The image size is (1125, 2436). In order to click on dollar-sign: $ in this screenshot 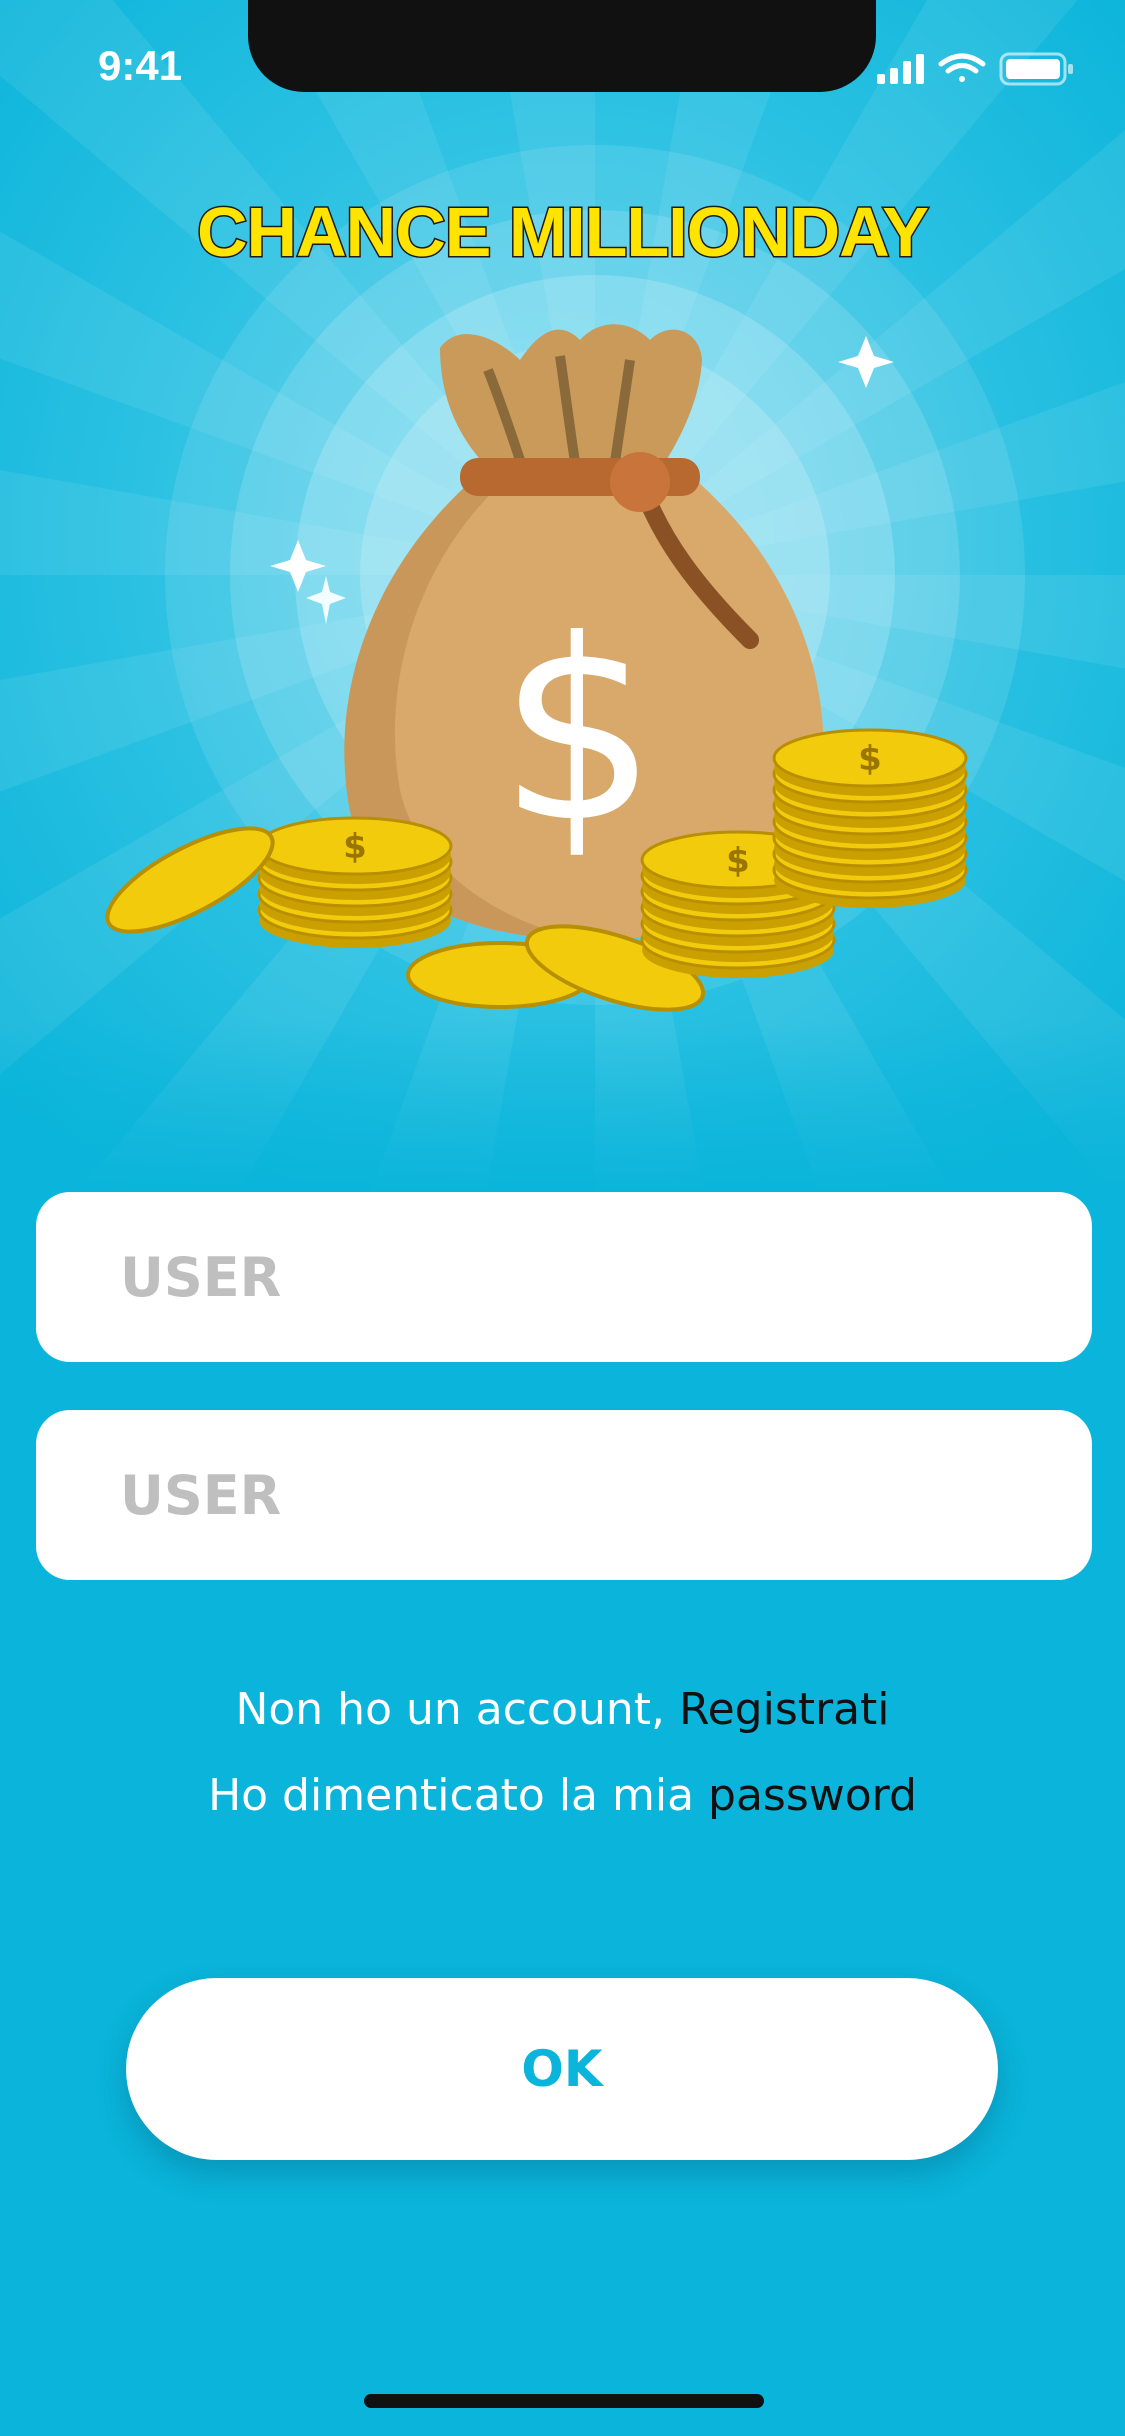, I will do `click(577, 731)`.